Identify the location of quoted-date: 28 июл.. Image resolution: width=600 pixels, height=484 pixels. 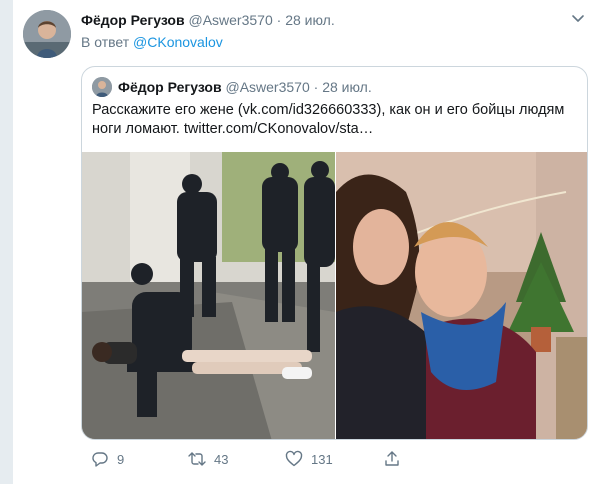
(347, 87).